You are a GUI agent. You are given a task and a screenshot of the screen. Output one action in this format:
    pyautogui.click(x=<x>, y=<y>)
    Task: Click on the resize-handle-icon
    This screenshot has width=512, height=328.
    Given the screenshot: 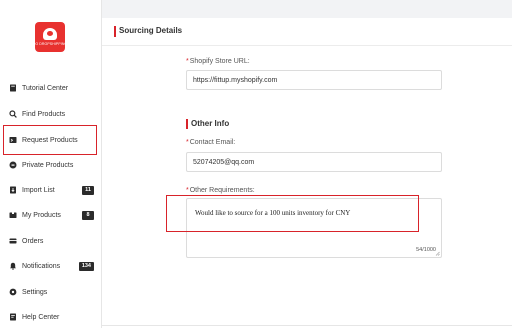 What is the action you would take?
    pyautogui.click(x=437, y=253)
    